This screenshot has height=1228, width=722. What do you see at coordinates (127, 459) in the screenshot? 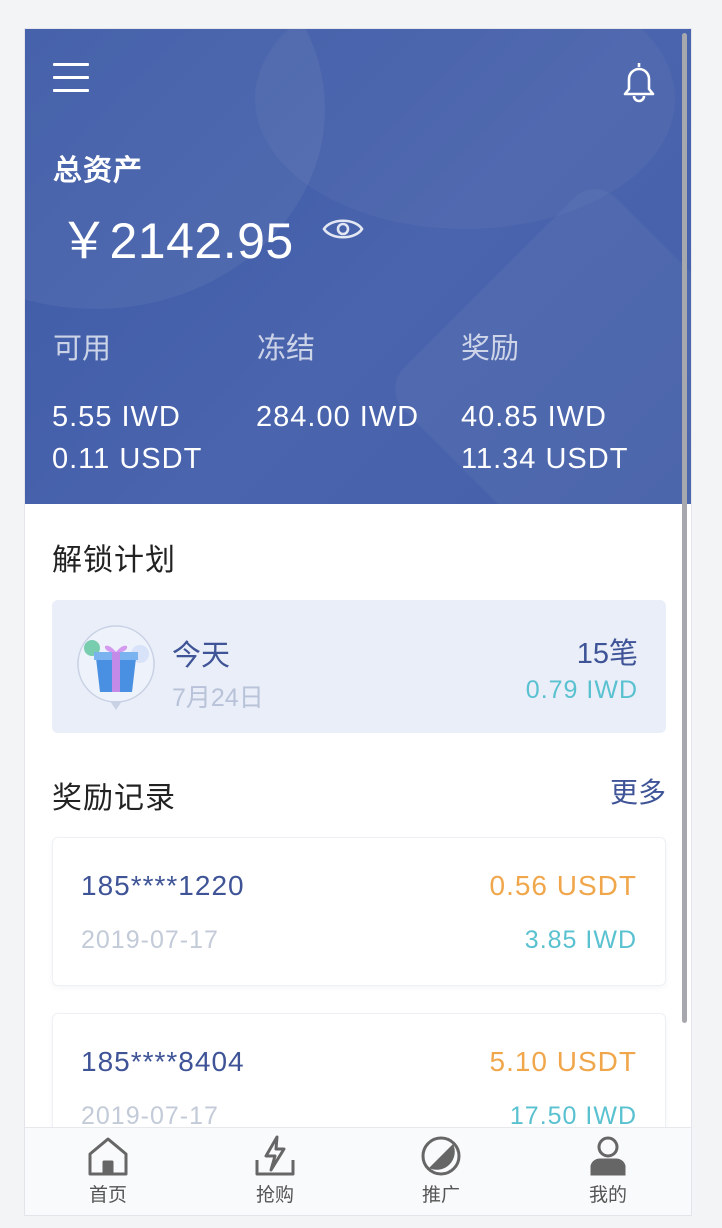
I see `available-usdt: 0.11 USDT` at bounding box center [127, 459].